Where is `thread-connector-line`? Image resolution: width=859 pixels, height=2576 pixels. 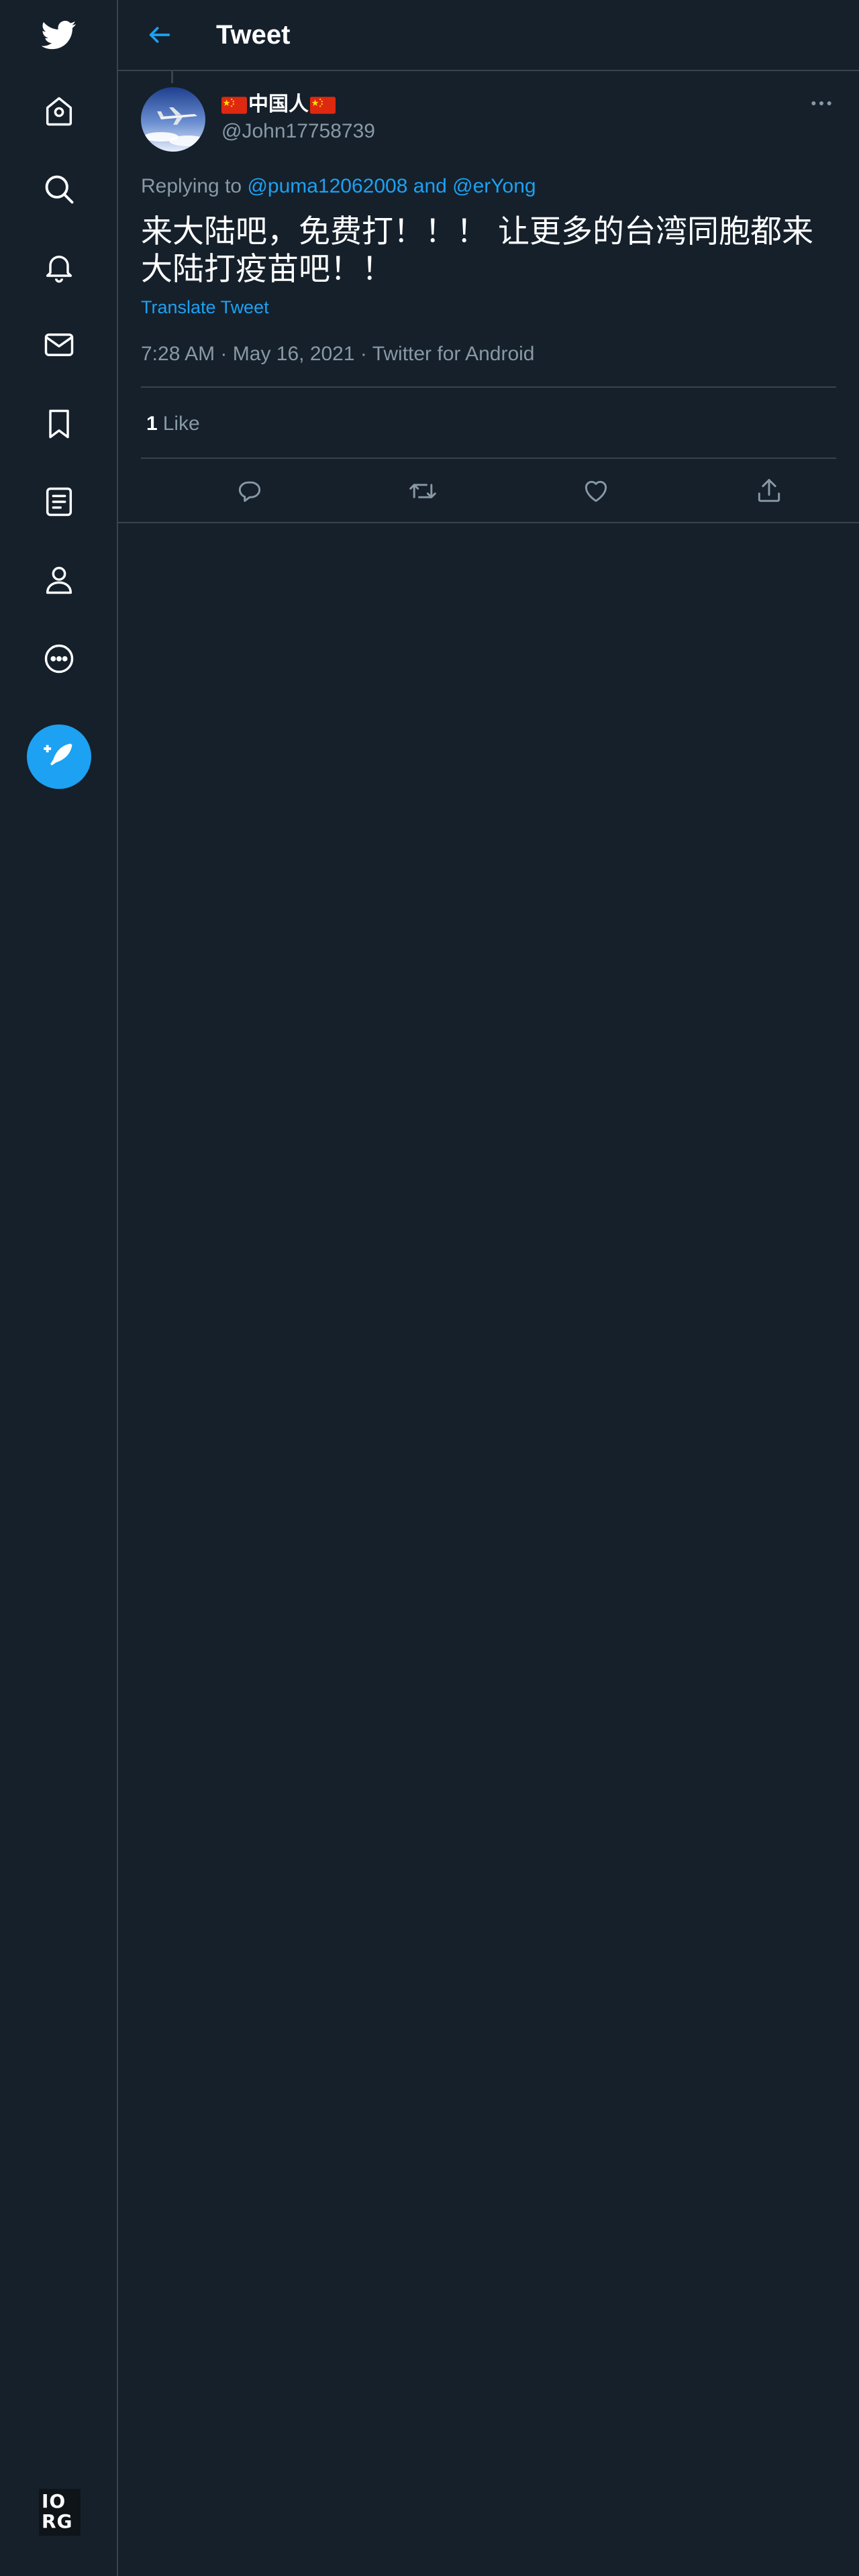
thread-connector-line is located at coordinates (172, 77).